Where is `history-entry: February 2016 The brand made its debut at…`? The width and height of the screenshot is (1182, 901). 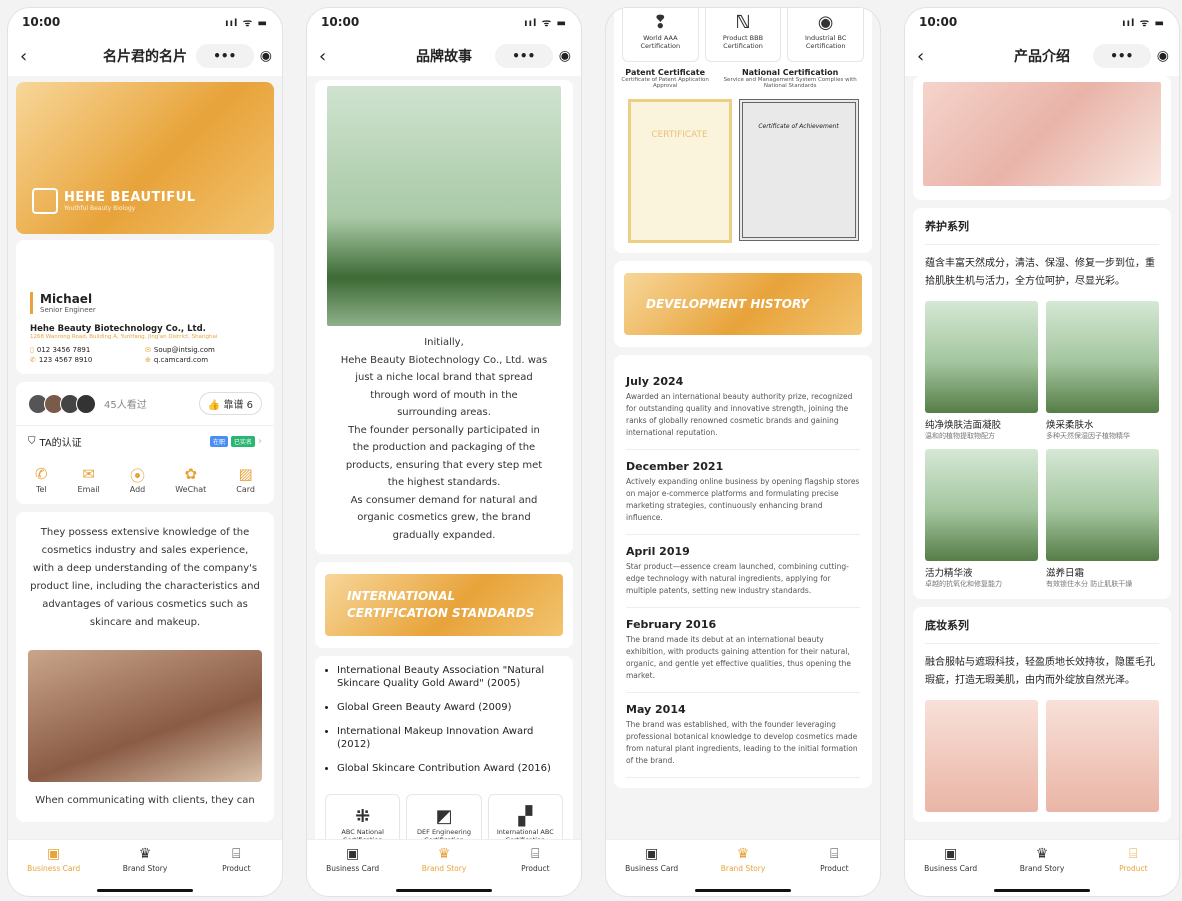
history-entry: February 2016 The brand made its debut at… is located at coordinates (743, 650).